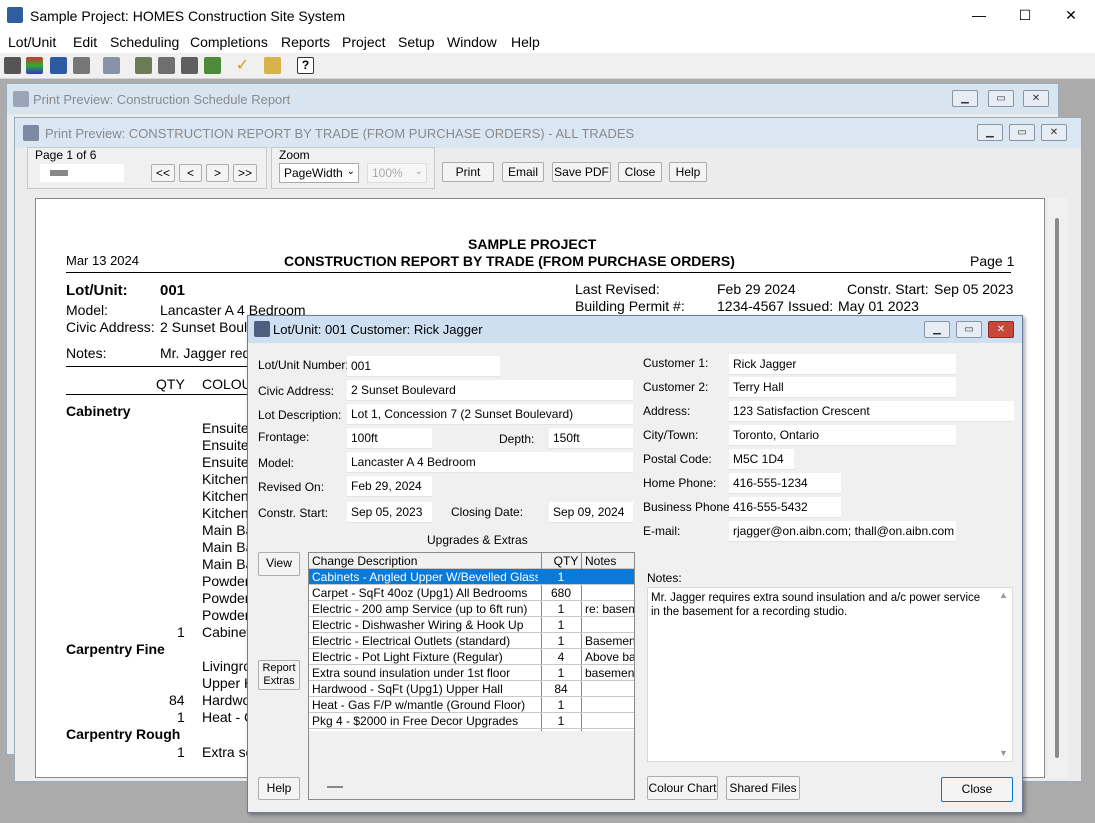 This screenshot has width=1095, height=823. What do you see at coordinates (472, 42) in the screenshot?
I see `menu-window: Window` at bounding box center [472, 42].